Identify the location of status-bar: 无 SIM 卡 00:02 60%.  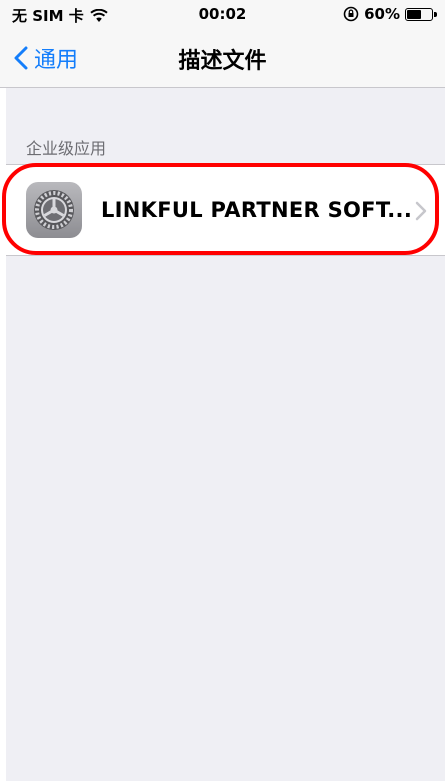
(222, 15).